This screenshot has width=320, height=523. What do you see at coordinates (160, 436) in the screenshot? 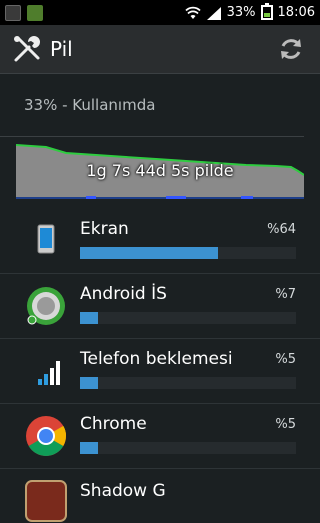
I see `list-item-chrome: Chrome %5` at bounding box center [160, 436].